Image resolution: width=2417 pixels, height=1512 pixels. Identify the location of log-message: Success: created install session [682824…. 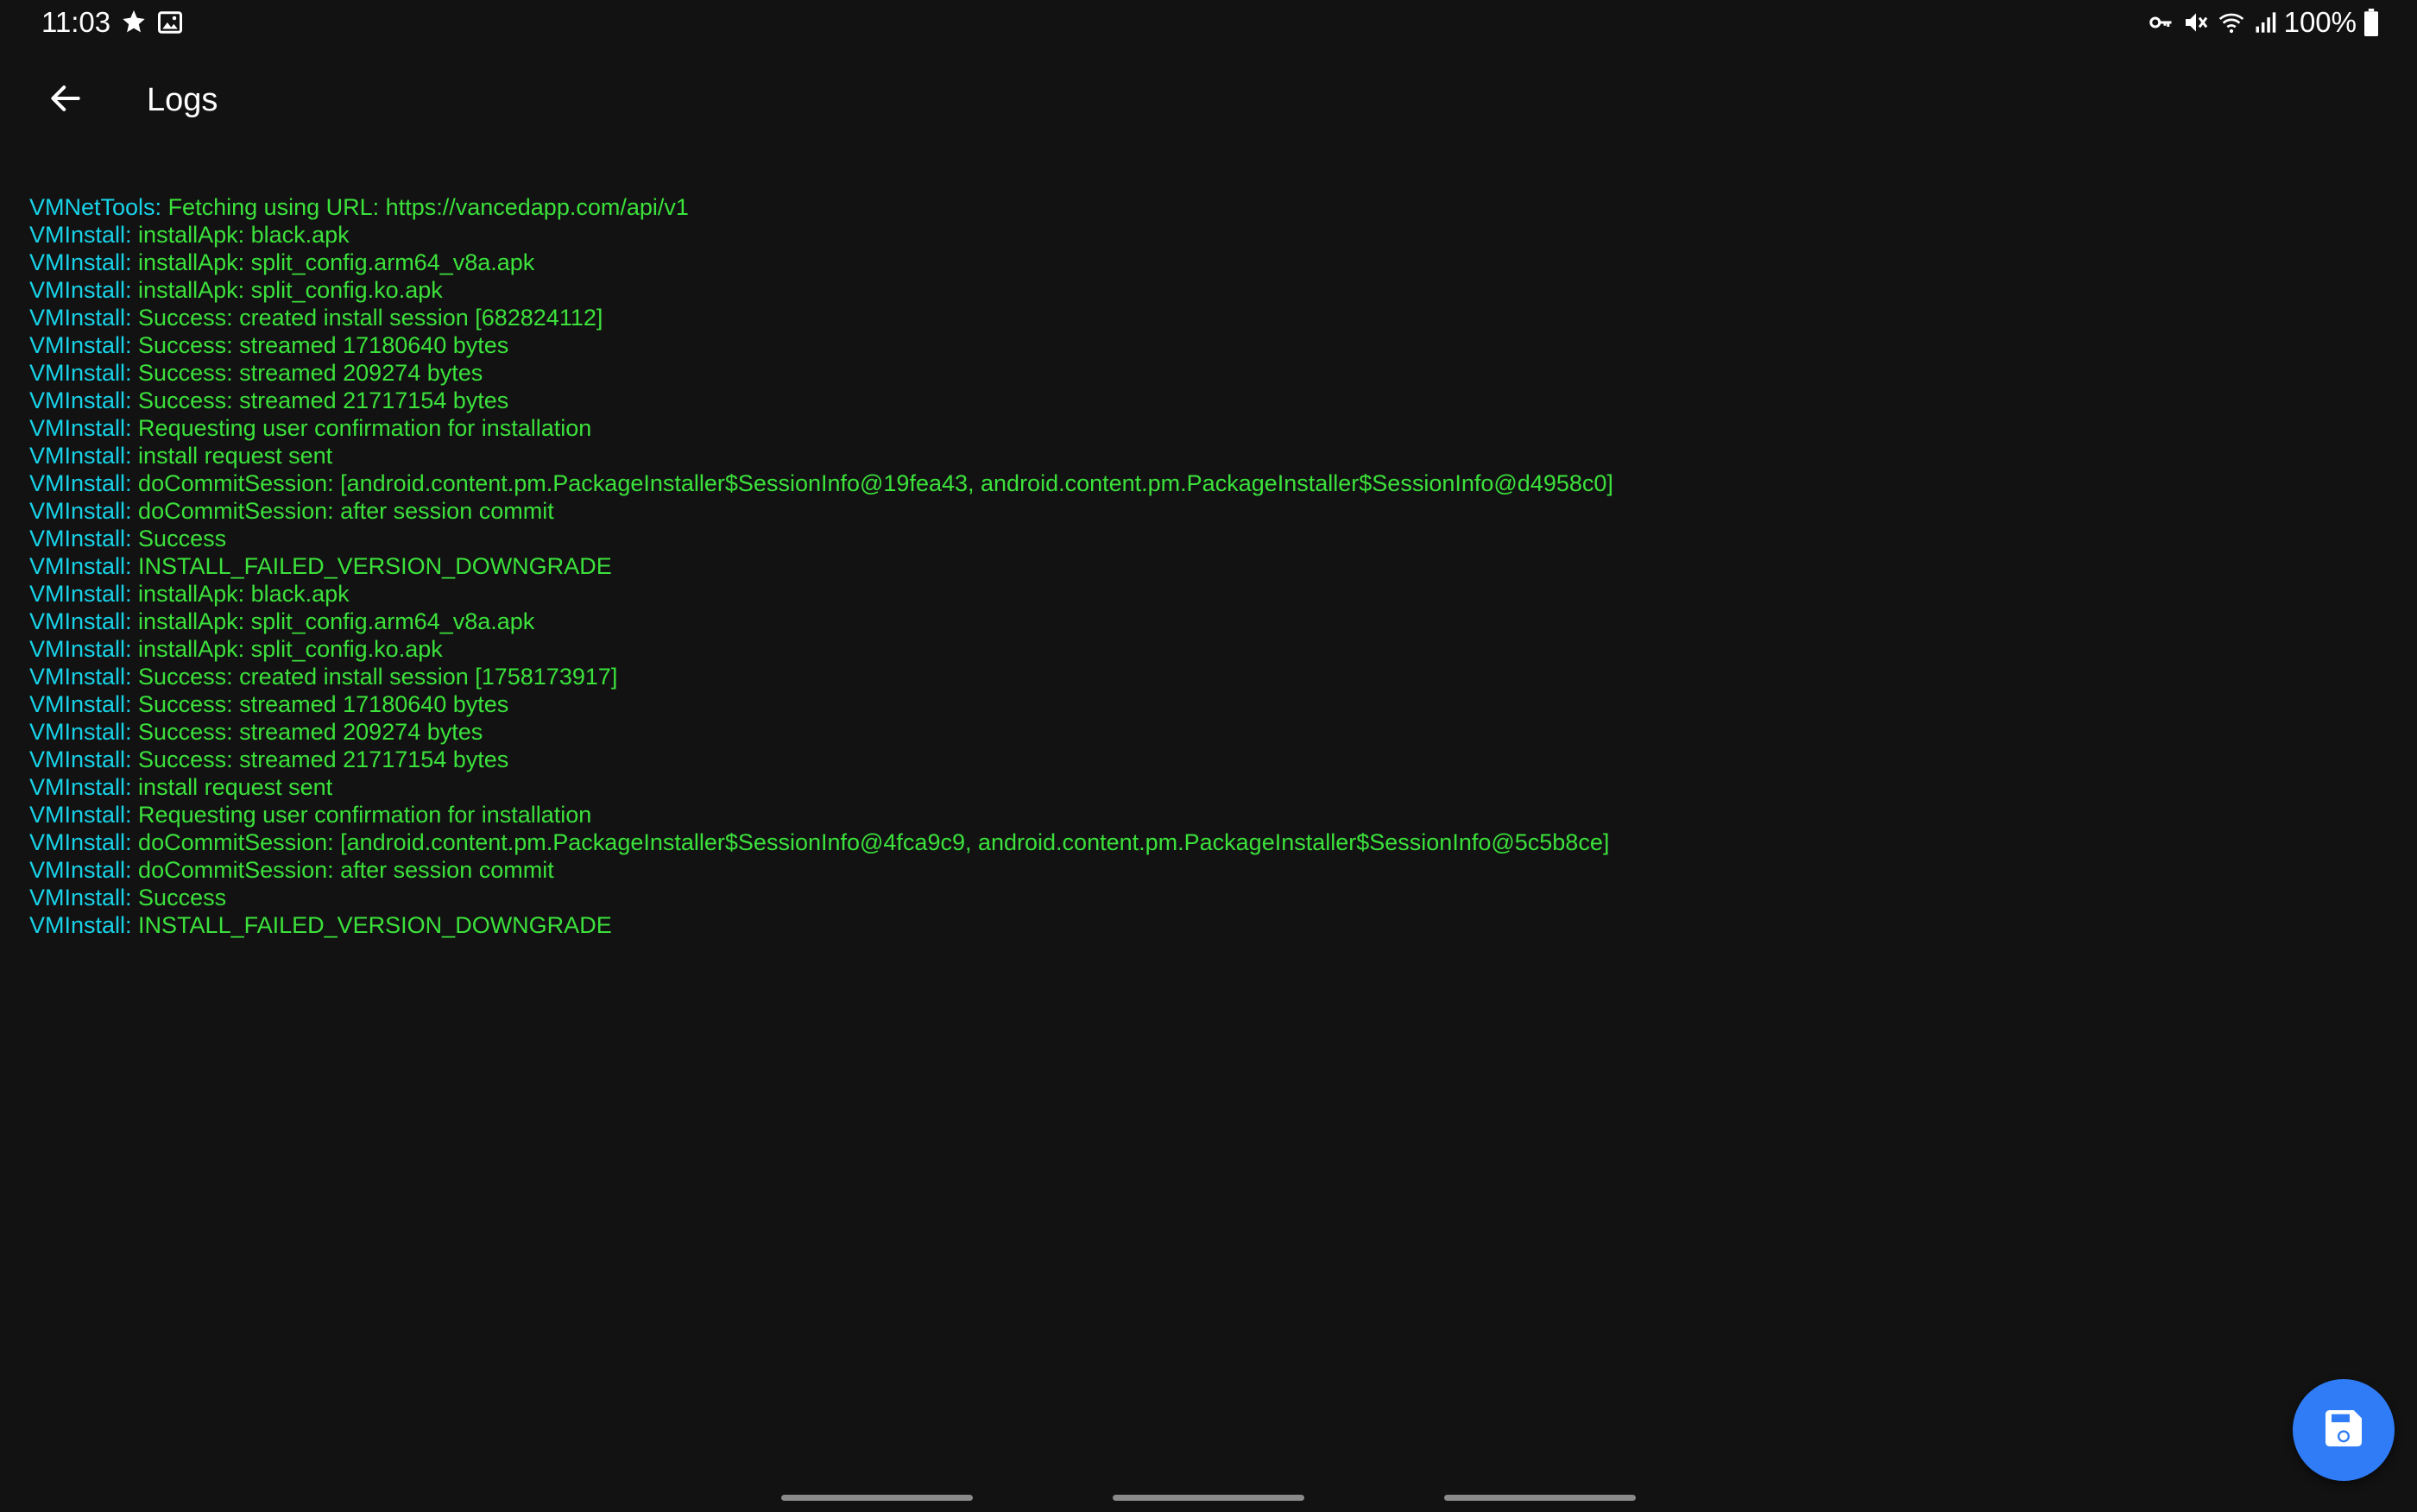
(367, 318).